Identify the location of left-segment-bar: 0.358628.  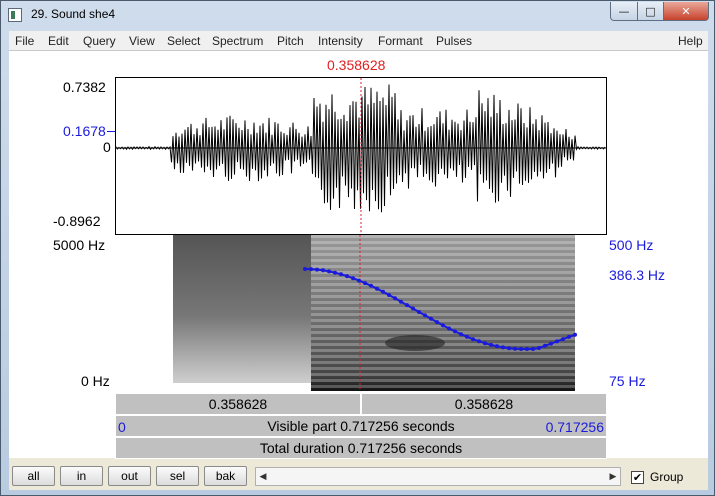
(238, 404).